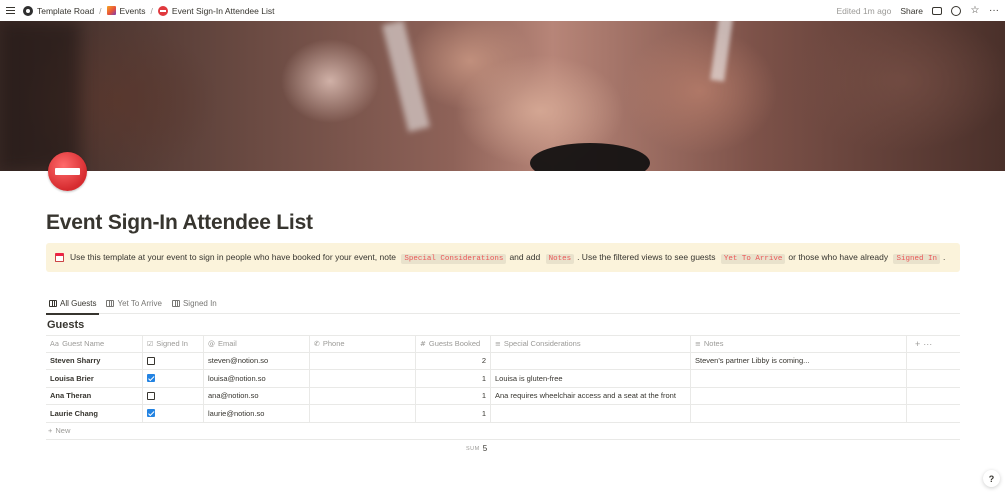  What do you see at coordinates (132, 10) in the screenshot?
I see `breadcrumb-label: Events` at bounding box center [132, 10].